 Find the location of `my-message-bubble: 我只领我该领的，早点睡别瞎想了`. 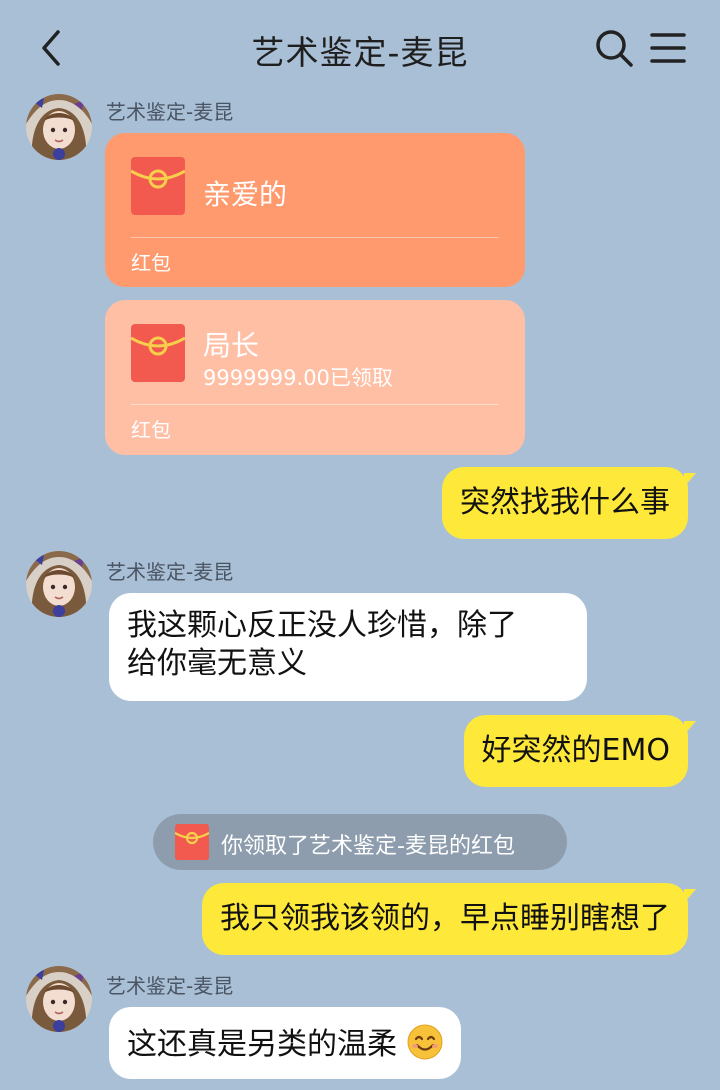

my-message-bubble: 我只领我该领的，早点睡别瞎想了 is located at coordinates (449, 919).